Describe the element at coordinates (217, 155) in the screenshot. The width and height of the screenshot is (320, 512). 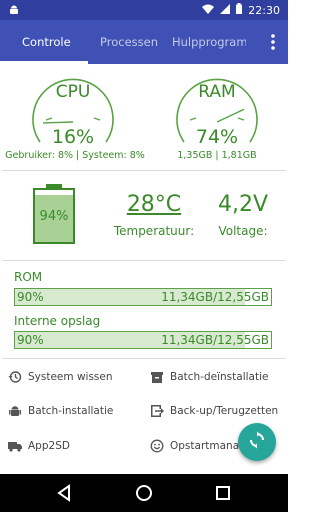
I see `ram-detail: 1,35GB | 1,81GB` at that location.